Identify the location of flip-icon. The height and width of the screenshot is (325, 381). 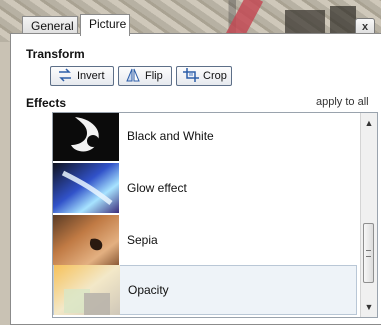
(133, 76).